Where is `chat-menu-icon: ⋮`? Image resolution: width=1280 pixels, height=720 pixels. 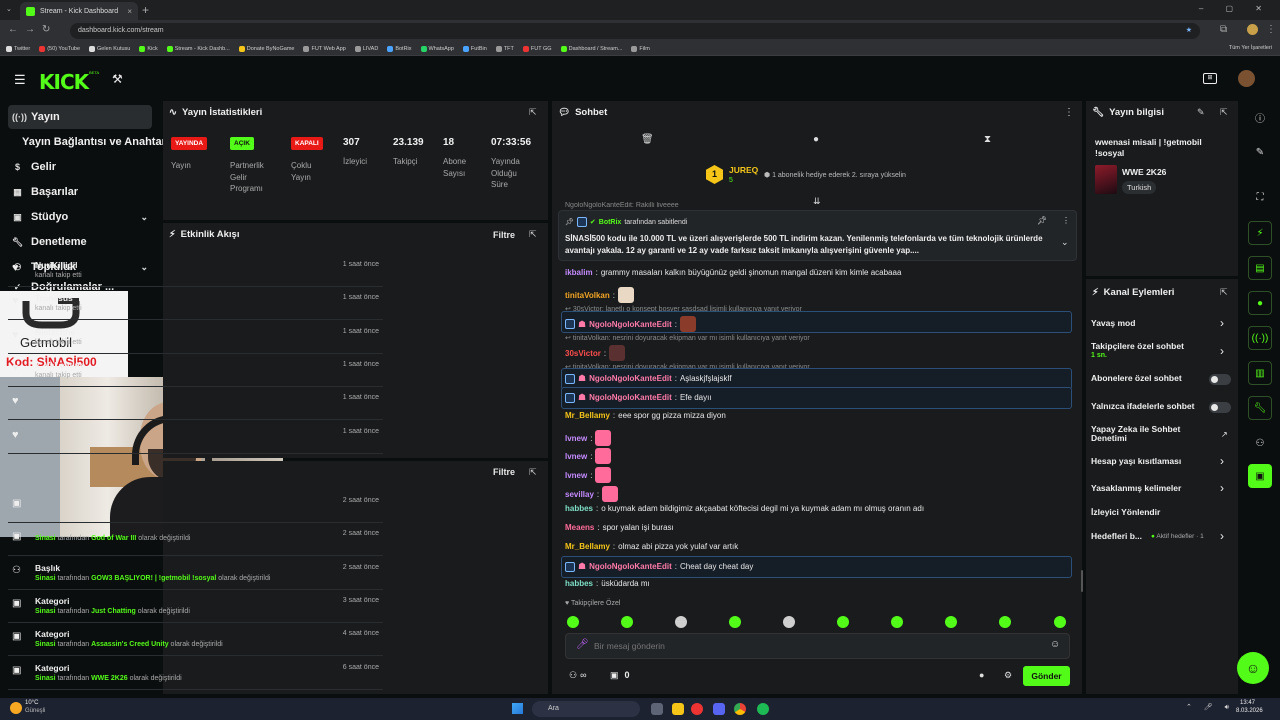
chat-menu-icon: ⋮ is located at coordinates (1069, 112).